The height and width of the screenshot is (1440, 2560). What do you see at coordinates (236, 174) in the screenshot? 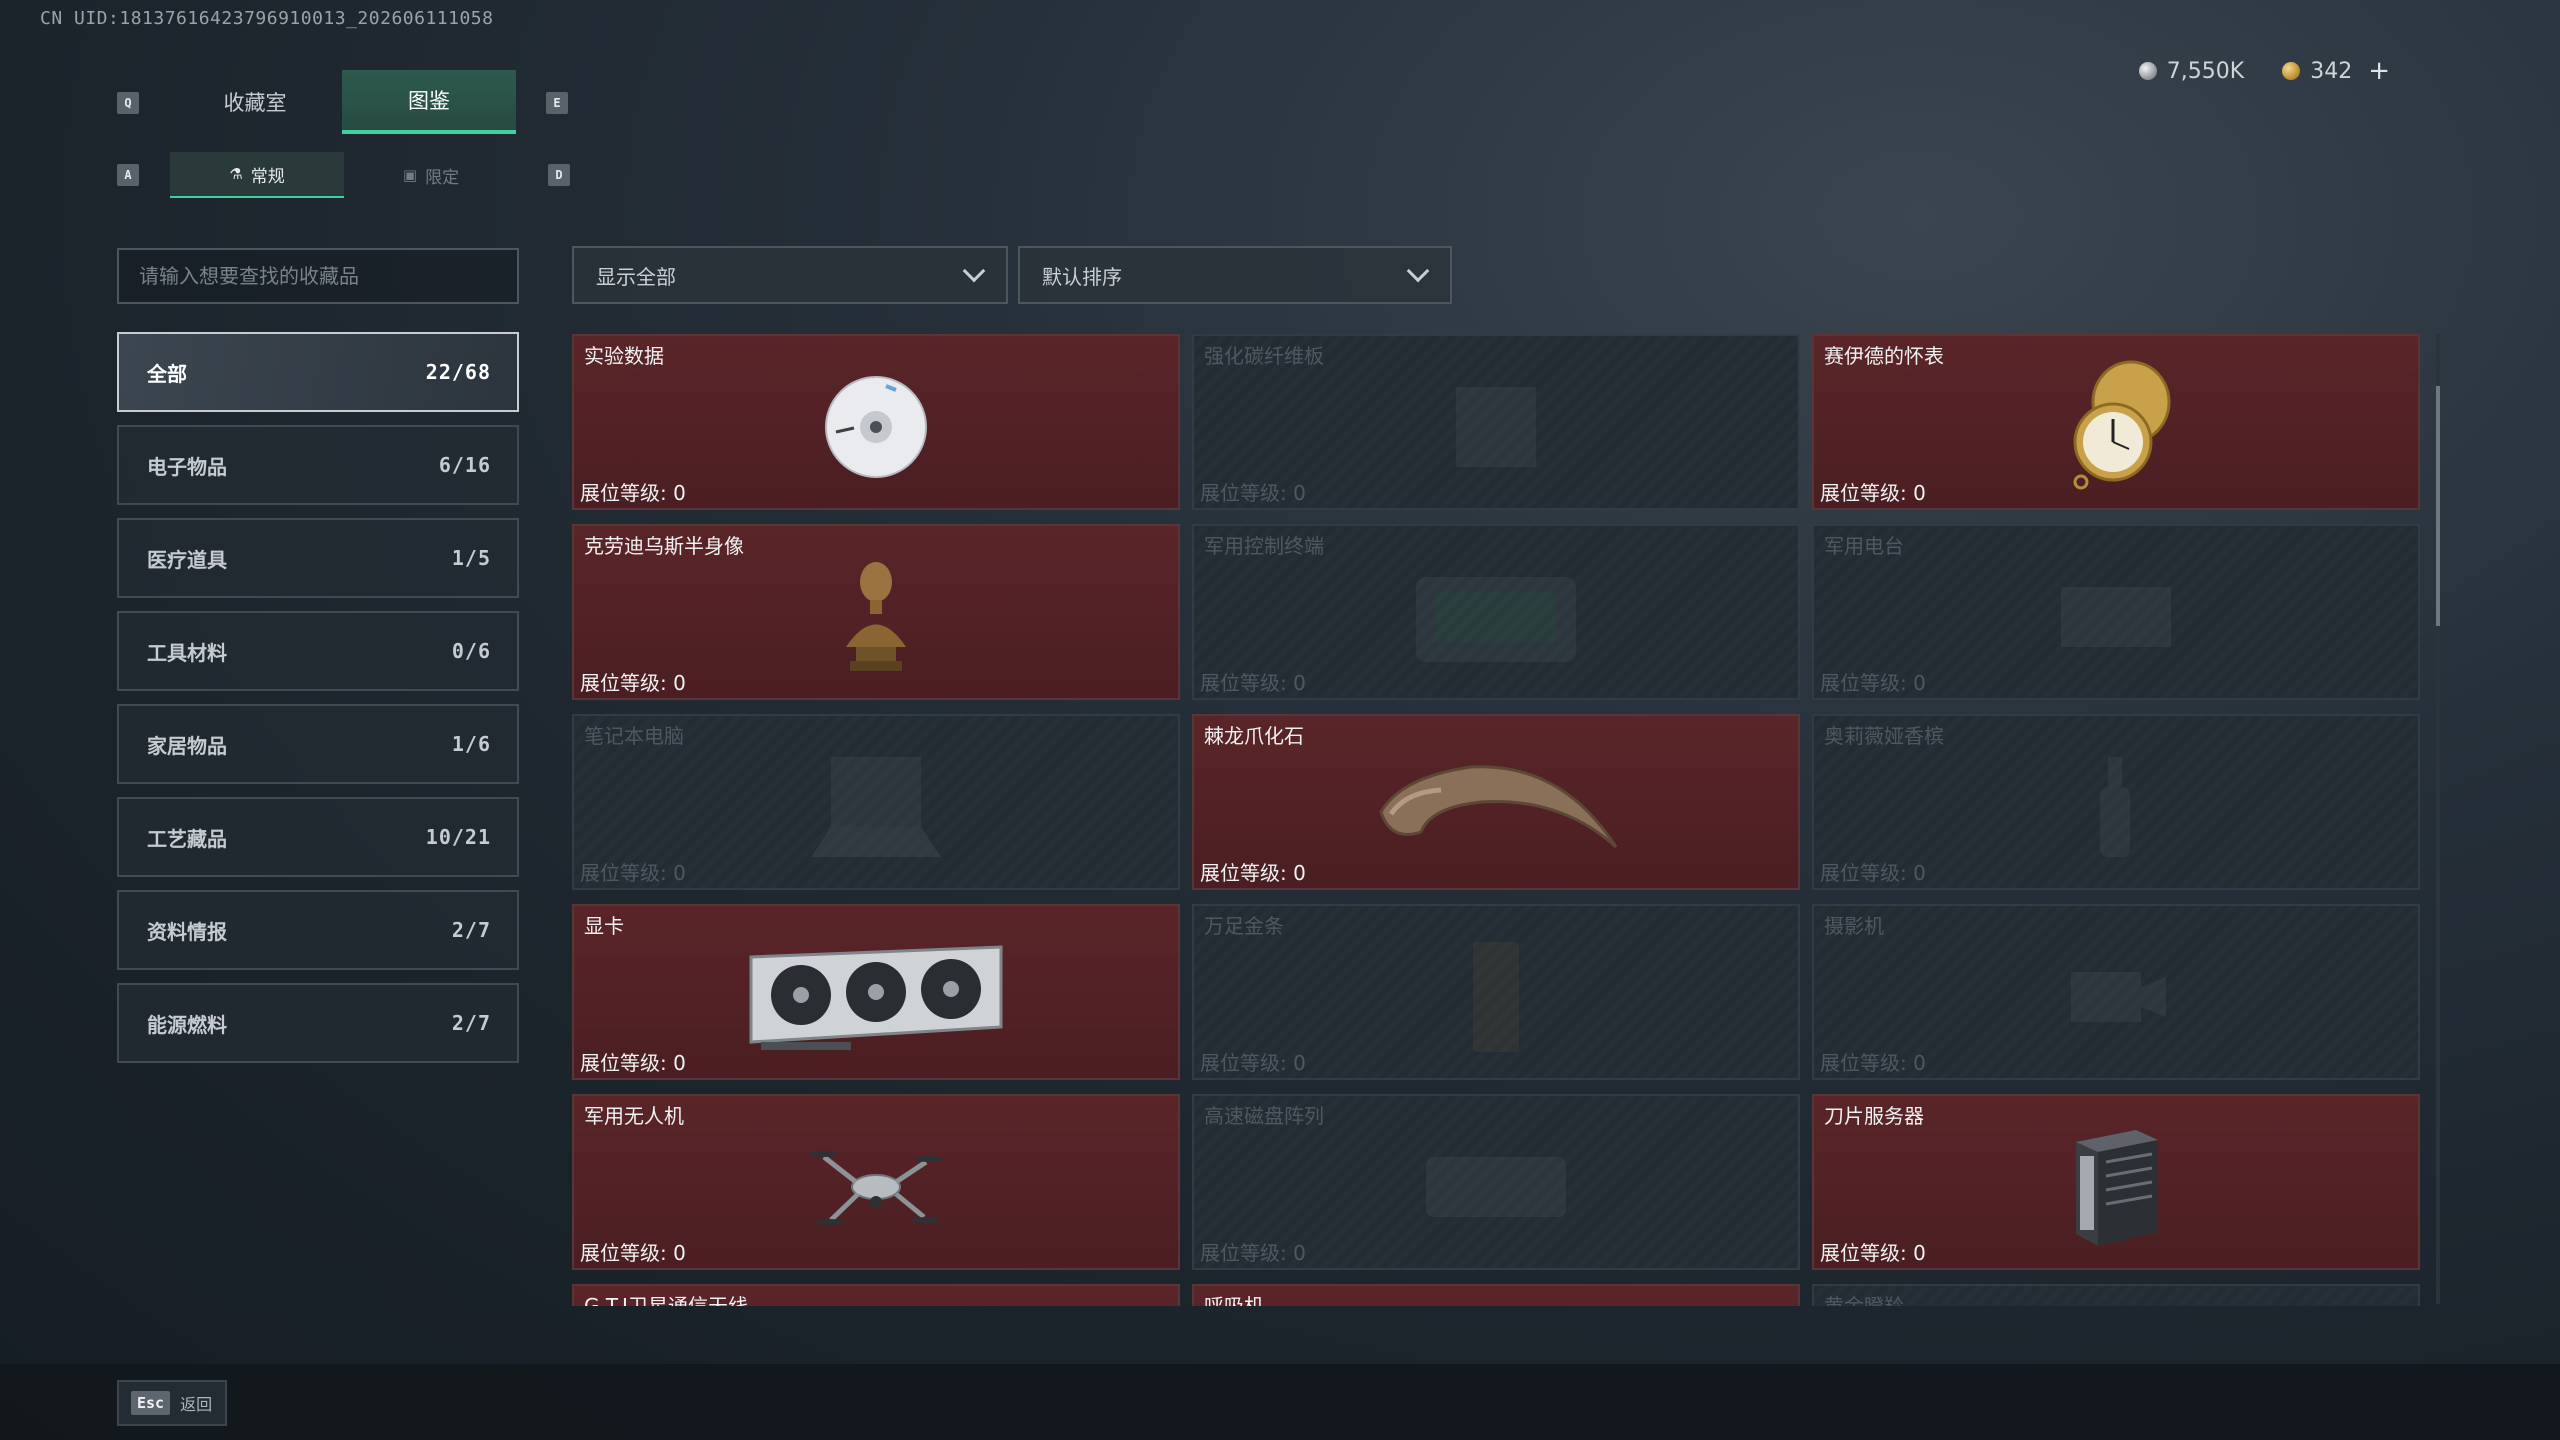
I see `bottle-icon: ⚗` at bounding box center [236, 174].